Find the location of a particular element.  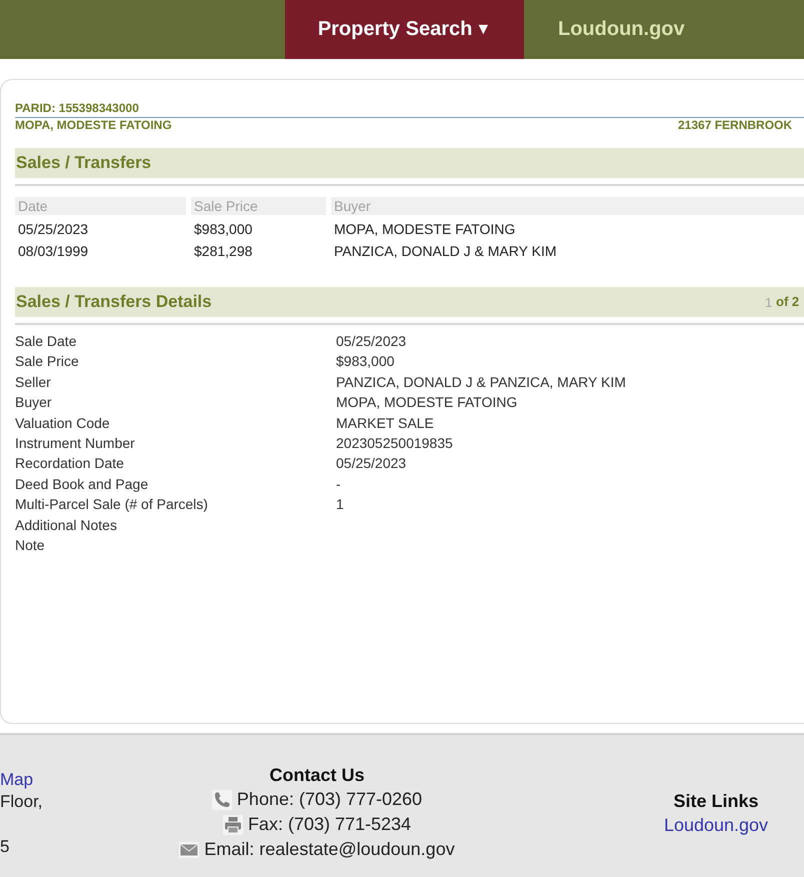

footer-link: Loudoun.gov is located at coordinates (716, 825).